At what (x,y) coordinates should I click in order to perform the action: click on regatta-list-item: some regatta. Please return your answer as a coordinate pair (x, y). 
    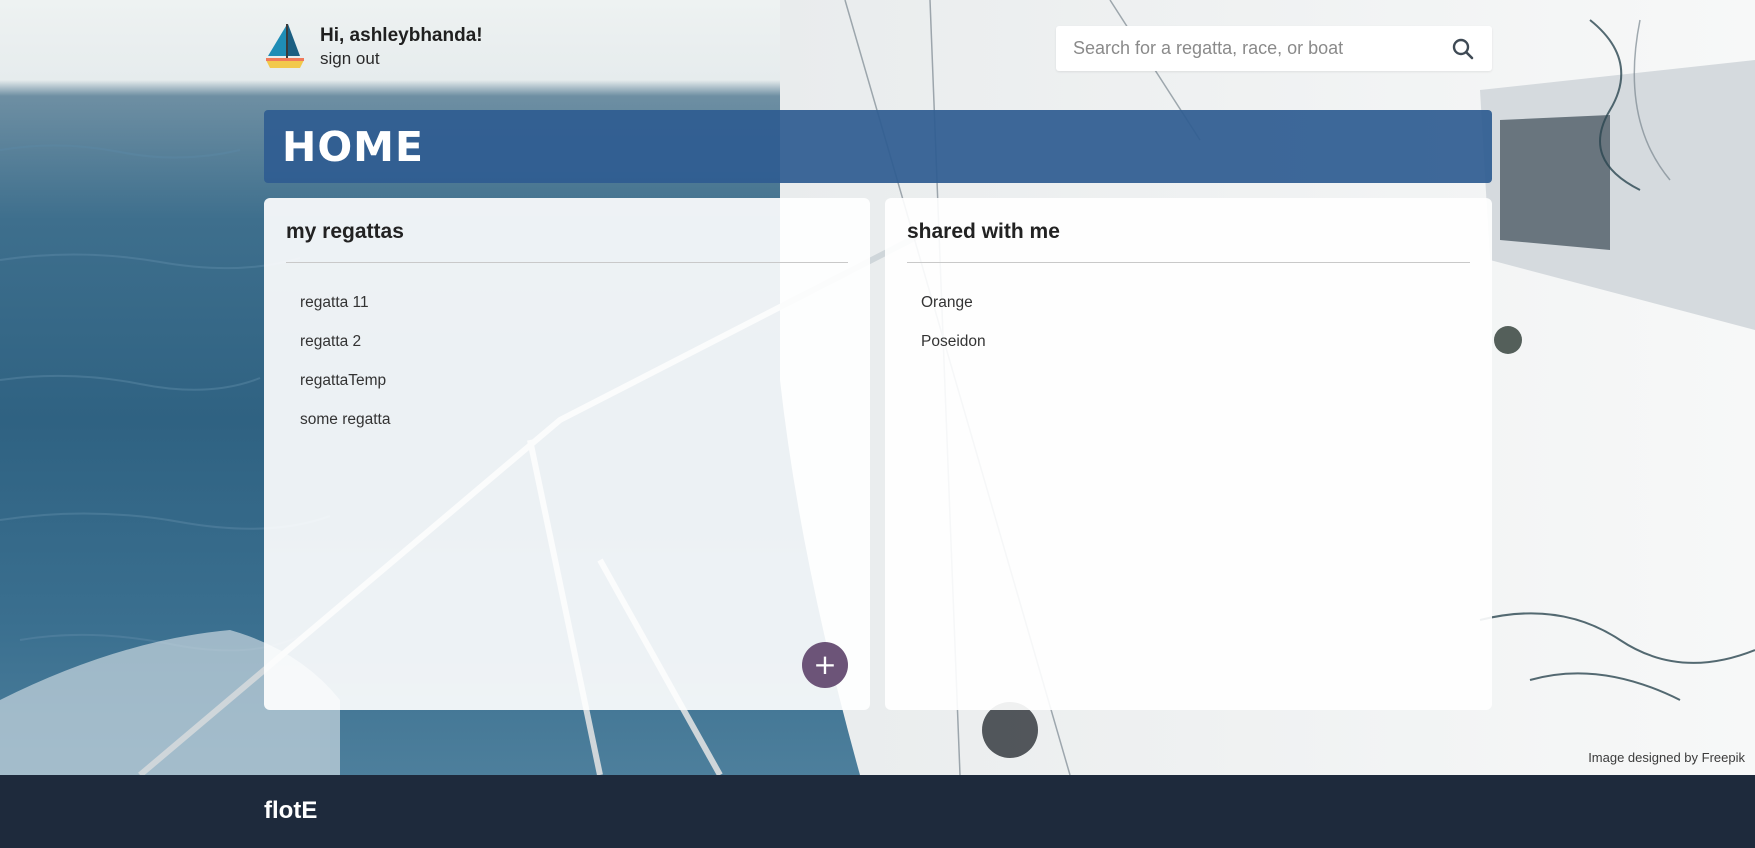
    Looking at the image, I should click on (345, 429).